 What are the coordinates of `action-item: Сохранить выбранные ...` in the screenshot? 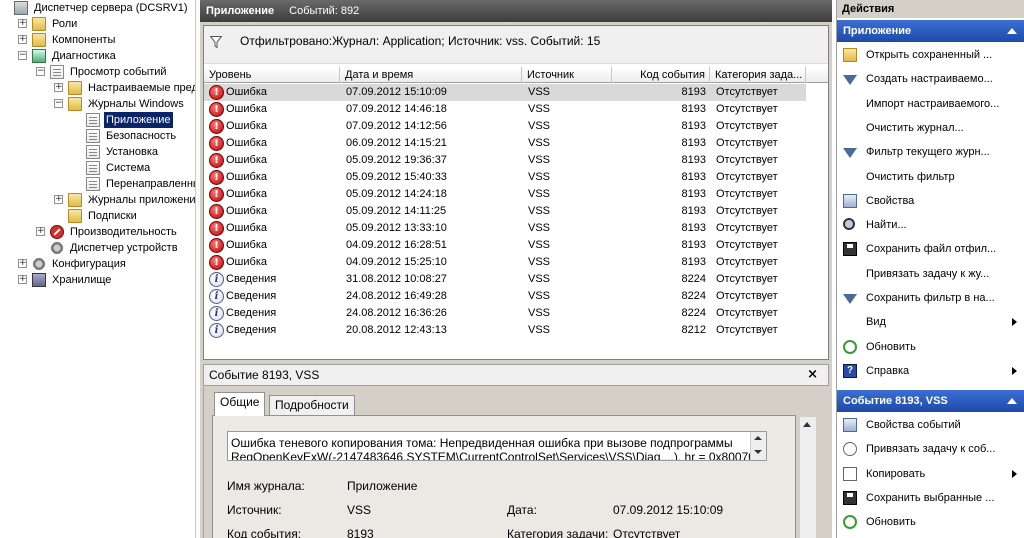 It's located at (930, 498).